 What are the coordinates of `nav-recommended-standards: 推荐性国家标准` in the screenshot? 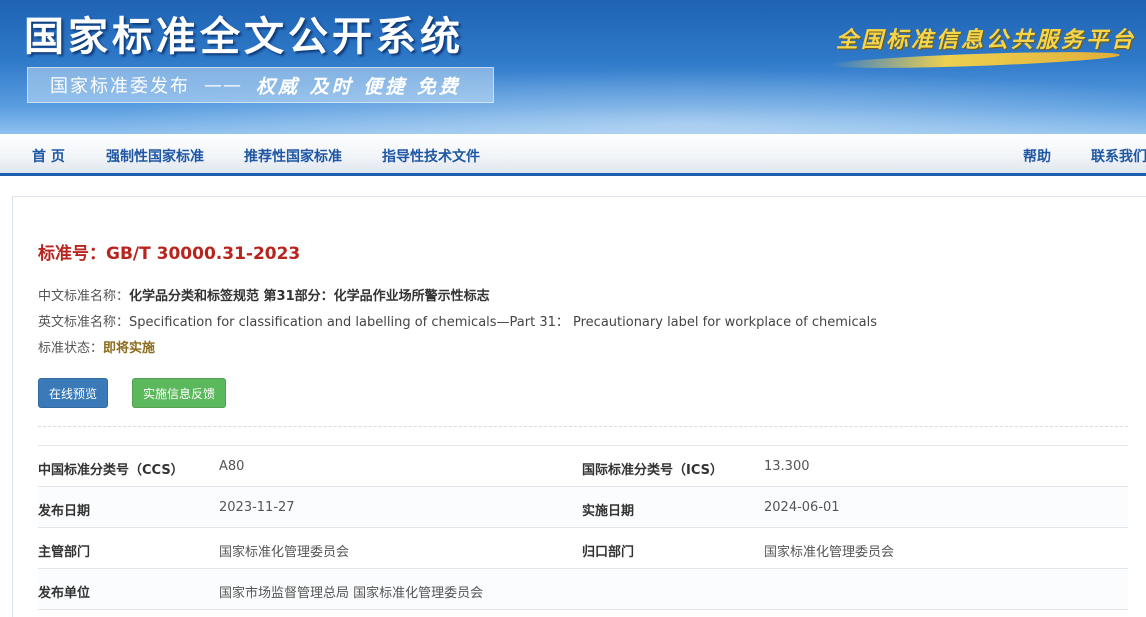 It's located at (293, 156).